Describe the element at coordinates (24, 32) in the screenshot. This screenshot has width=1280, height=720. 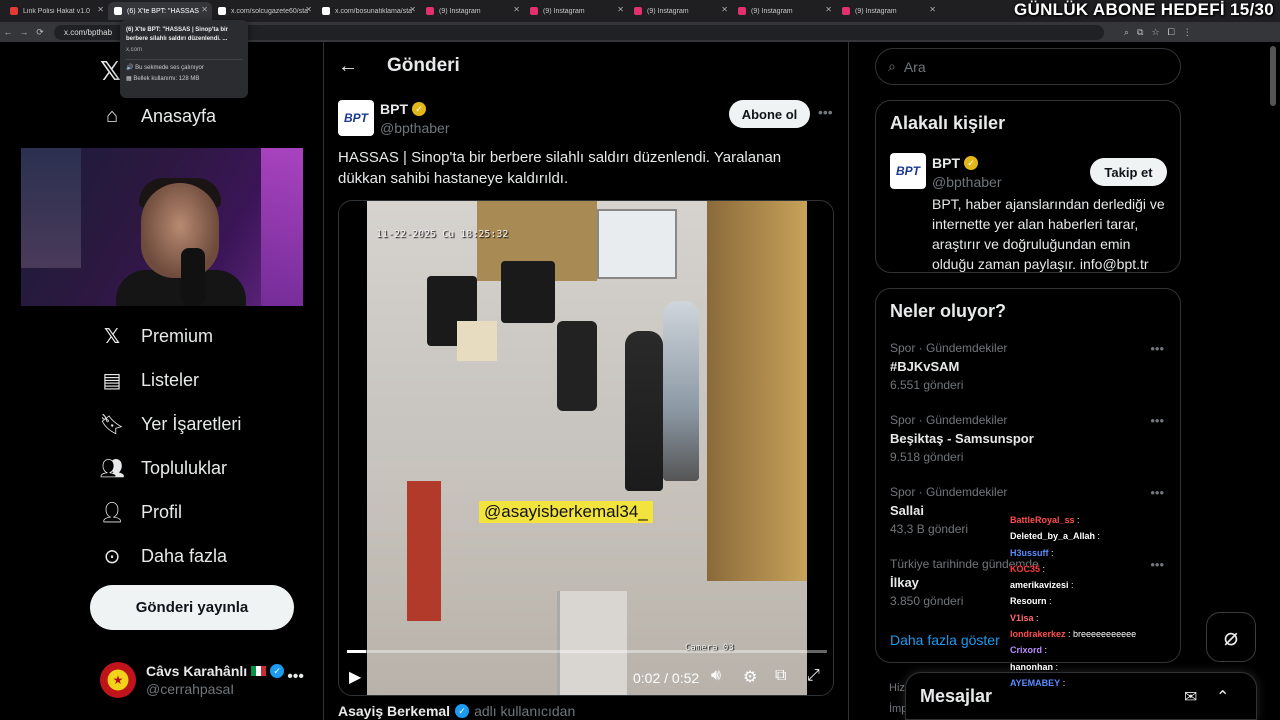
I see `forward-icon: →` at that location.